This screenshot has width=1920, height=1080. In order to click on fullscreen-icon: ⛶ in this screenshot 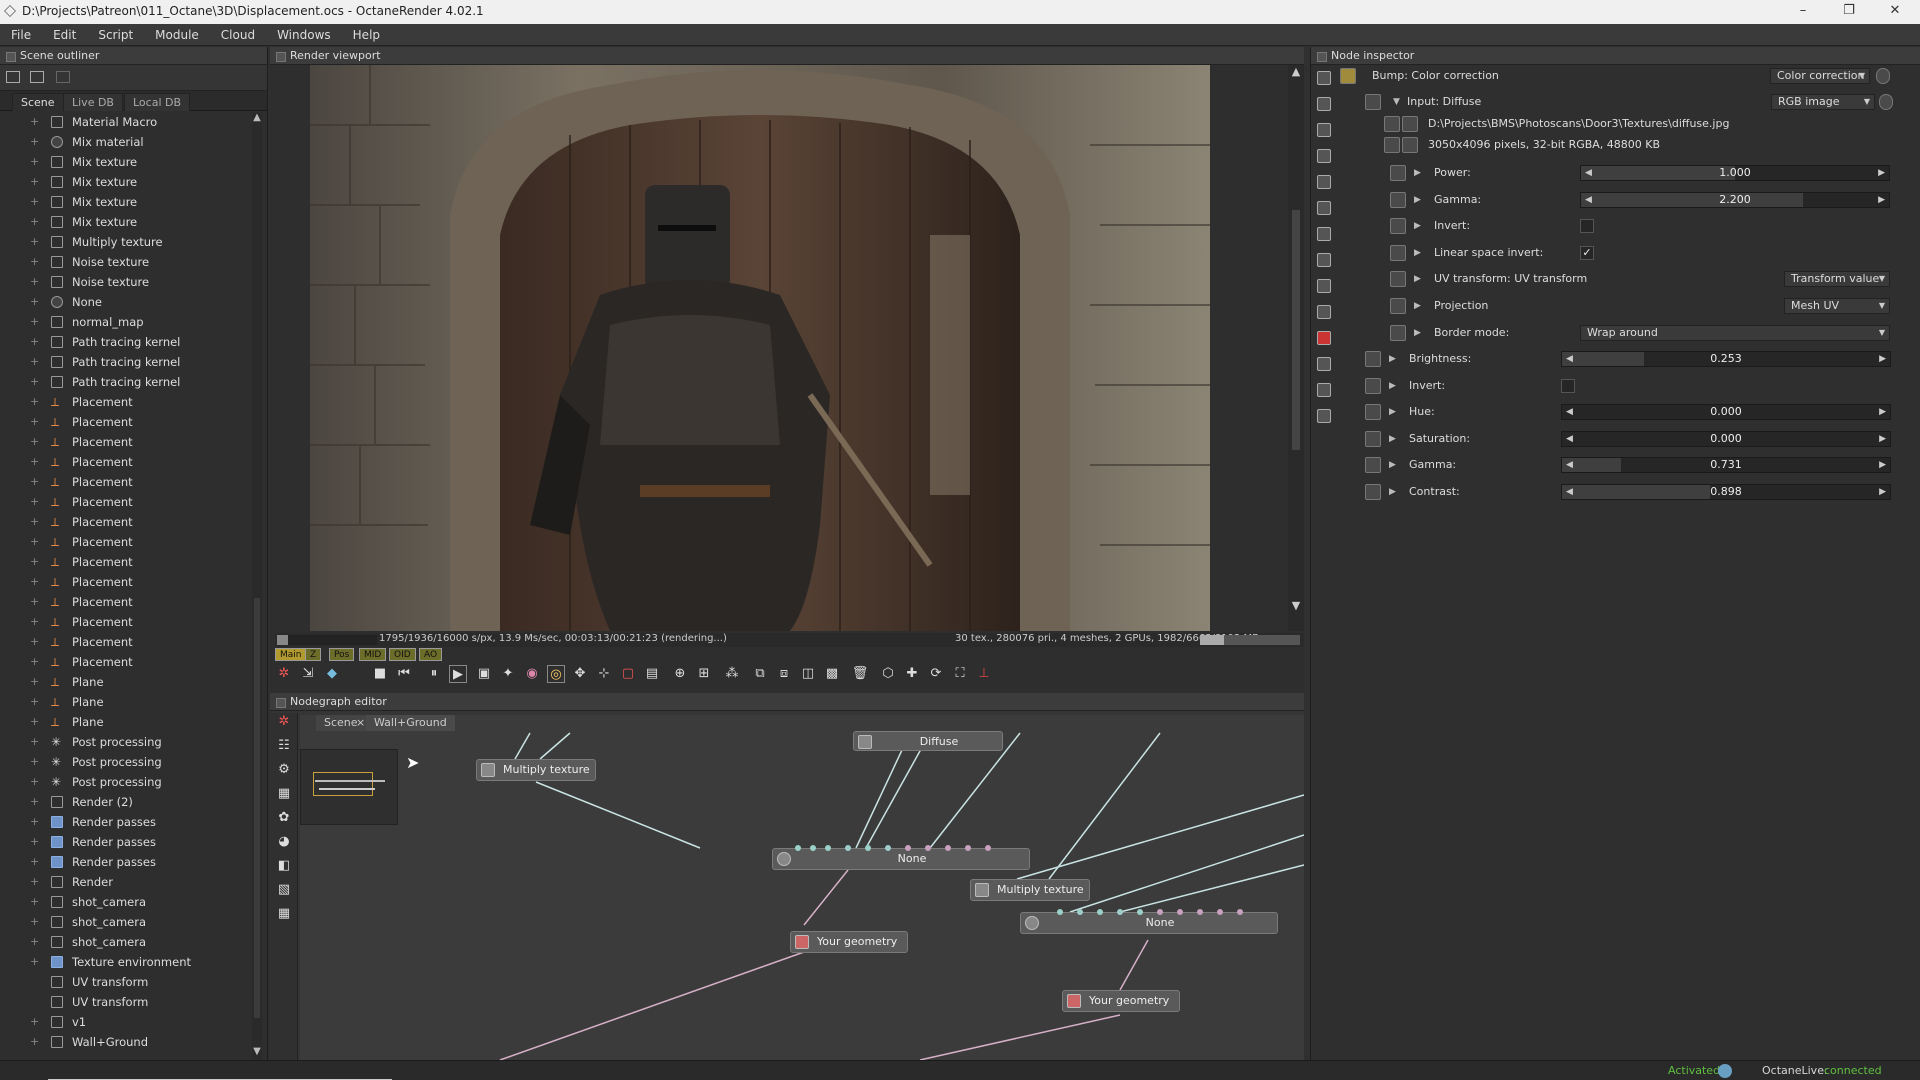, I will do `click(960, 674)`.